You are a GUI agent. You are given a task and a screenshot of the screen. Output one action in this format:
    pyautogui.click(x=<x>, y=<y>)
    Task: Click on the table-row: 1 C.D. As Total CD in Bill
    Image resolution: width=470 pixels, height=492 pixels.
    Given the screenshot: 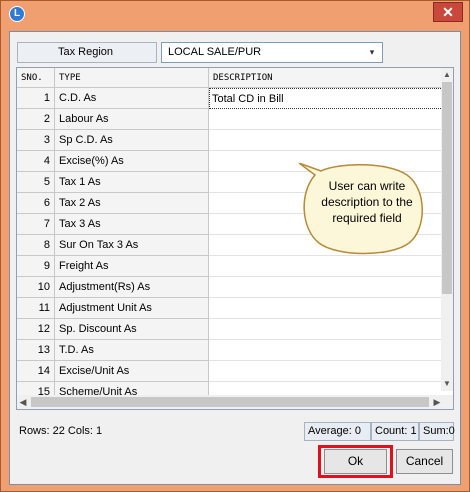 What is the action you would take?
    pyautogui.click(x=230, y=98)
    